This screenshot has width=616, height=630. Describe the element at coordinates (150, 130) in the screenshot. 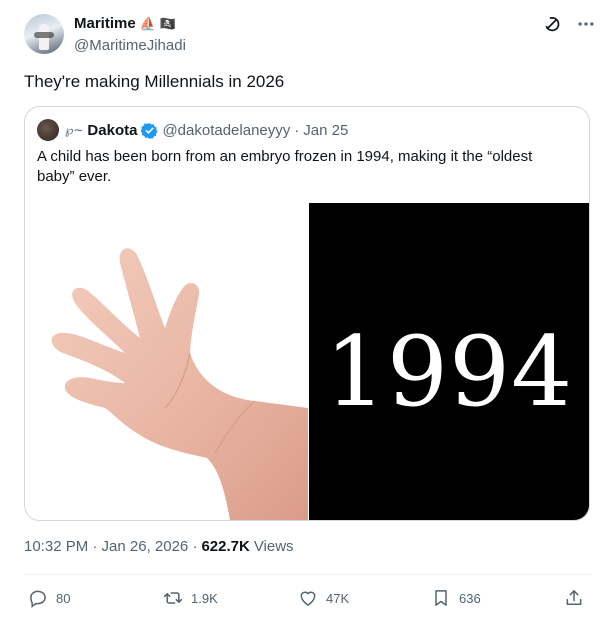

I see `verified-icon` at that location.